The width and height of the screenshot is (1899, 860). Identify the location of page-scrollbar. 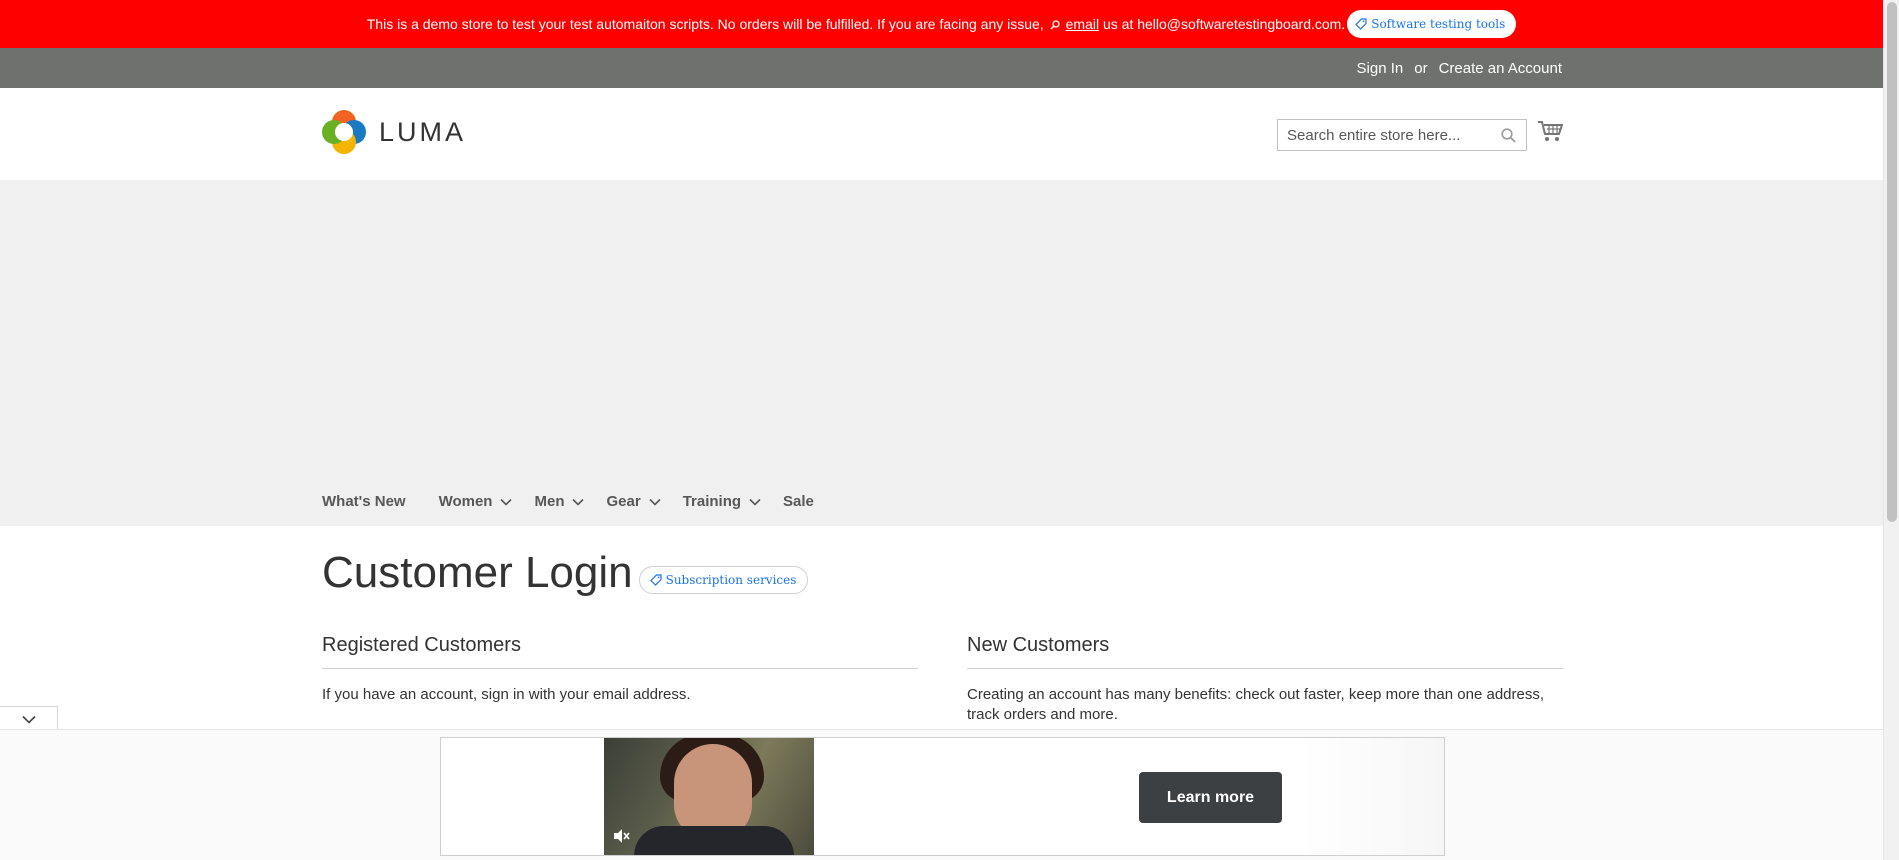
(1891, 430).